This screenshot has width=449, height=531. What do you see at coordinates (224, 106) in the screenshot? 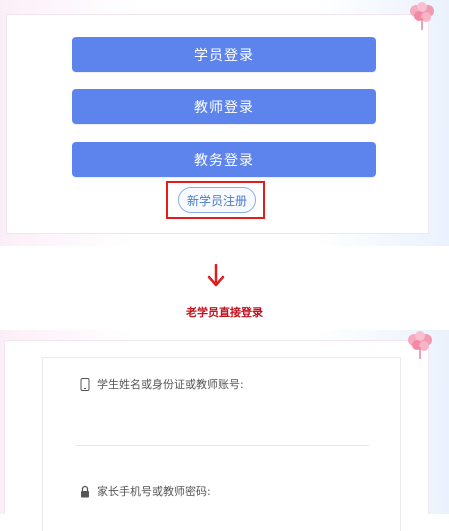
I see `teacher-login-button: 教师登录` at bounding box center [224, 106].